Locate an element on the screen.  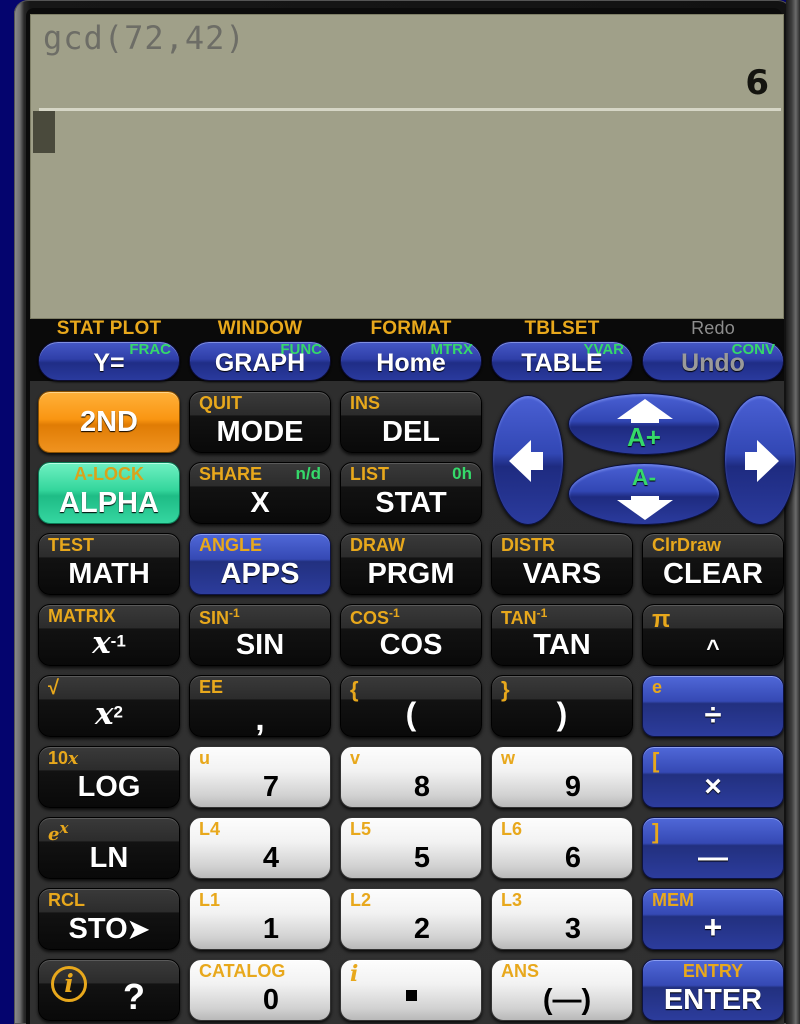
key-store: RCL STO➤ is located at coordinates (109, 919).